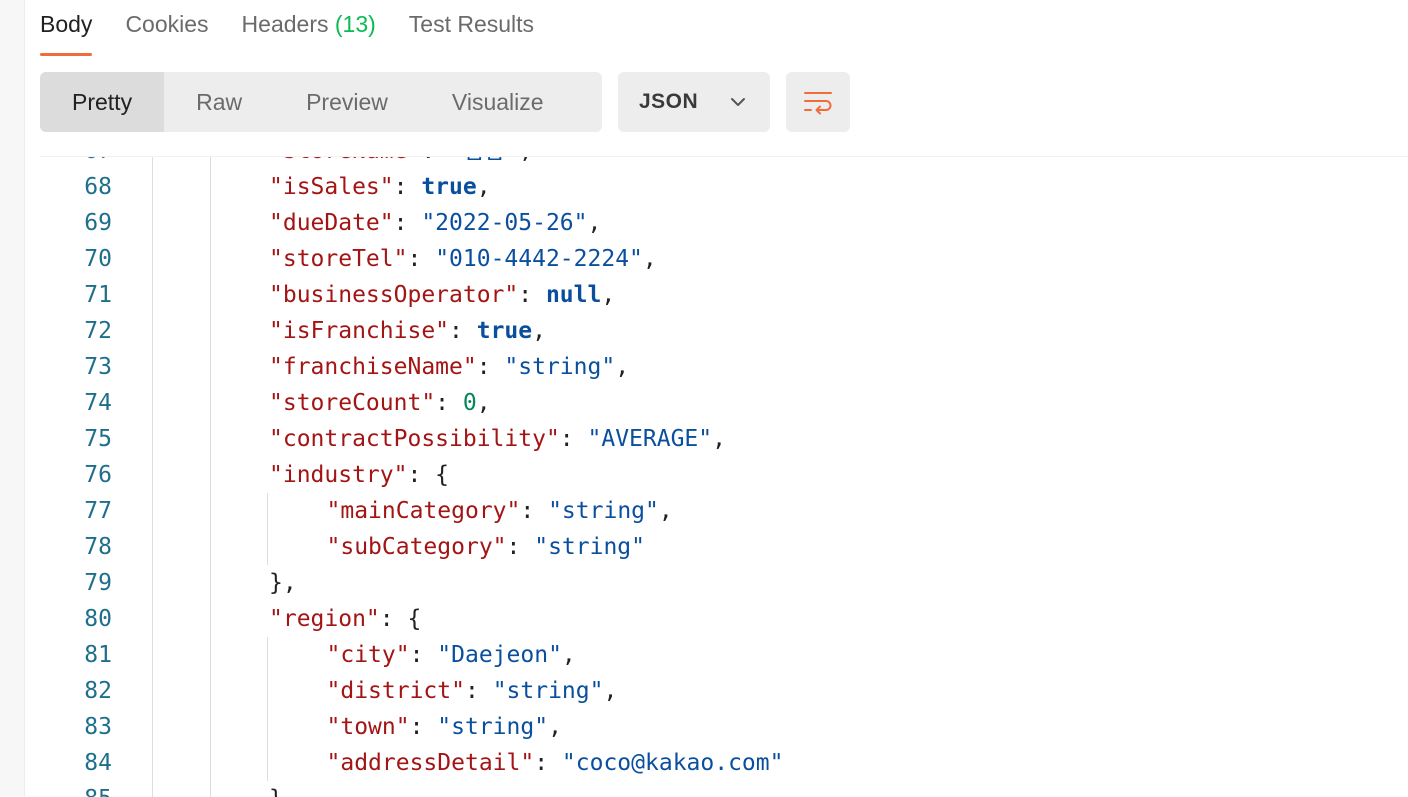 The width and height of the screenshot is (1408, 797). I want to click on code-line: 71 "businessOperator": null,, so click(724, 295).